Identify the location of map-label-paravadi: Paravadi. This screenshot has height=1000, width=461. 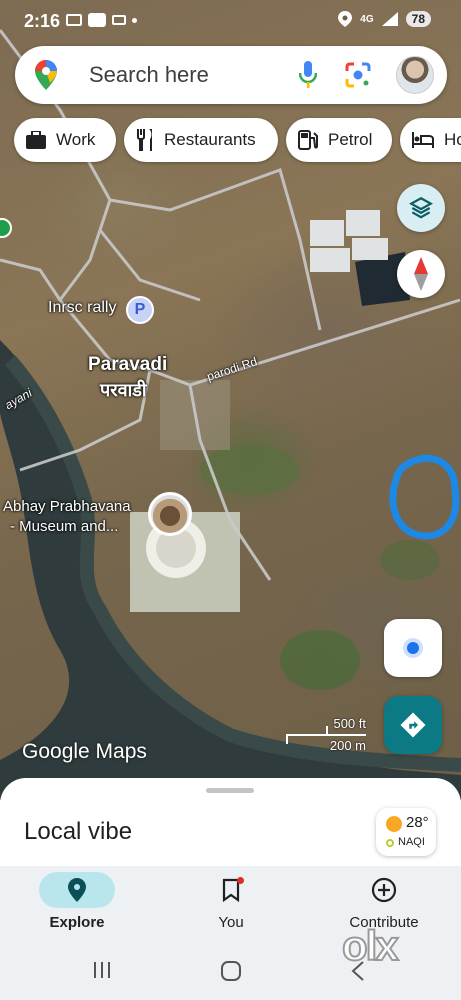
(127, 365).